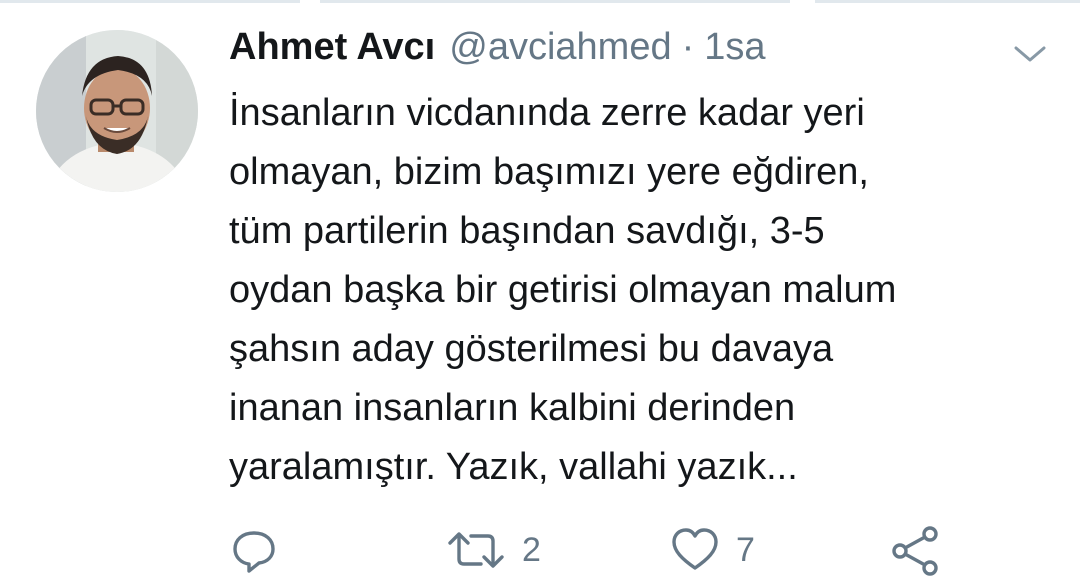 This screenshot has height=582, width=1080. I want to click on author-name: Ahmet Avcı, so click(332, 47).